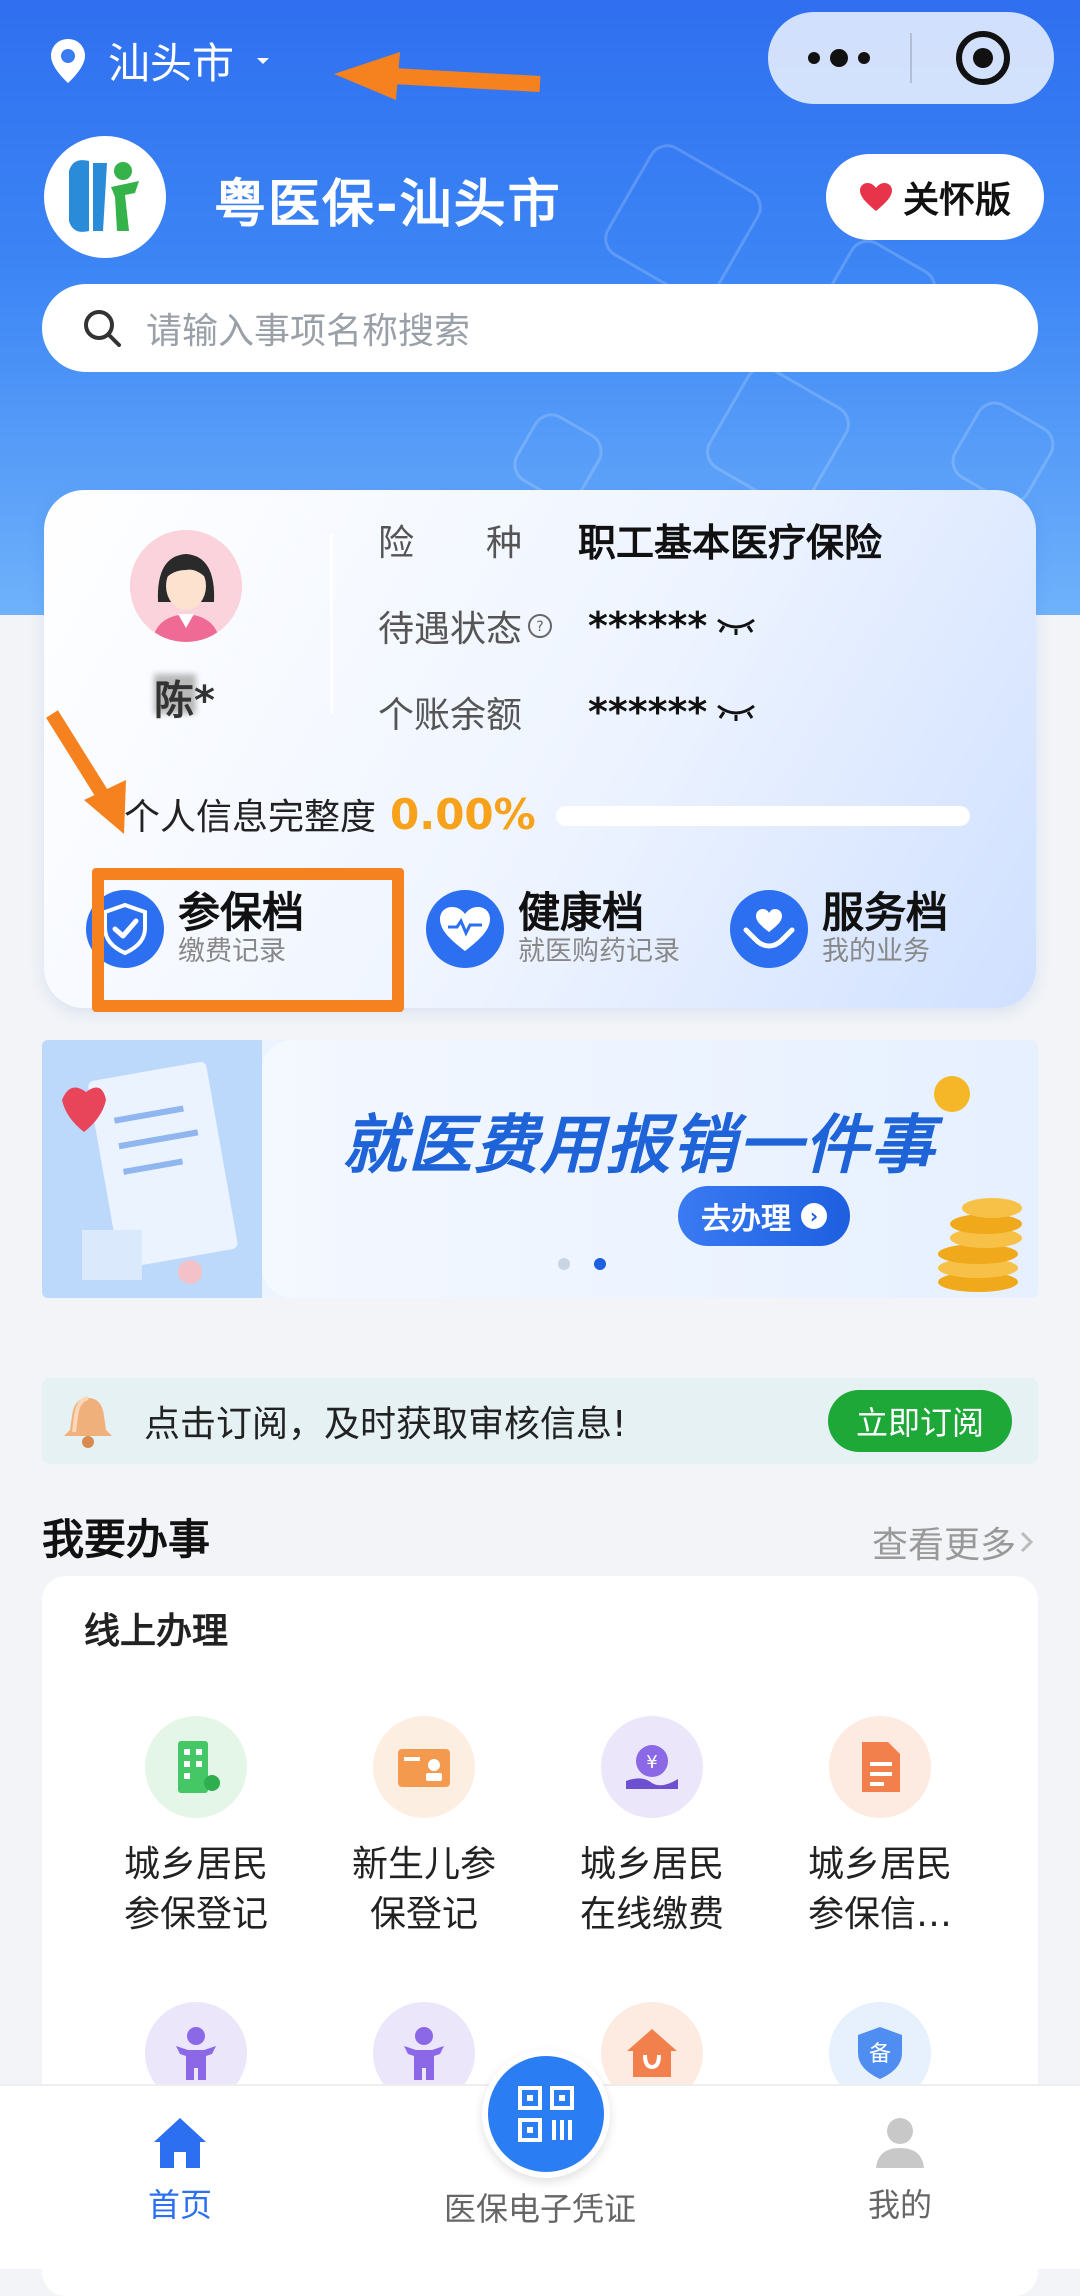  Describe the element at coordinates (152, 1169) in the screenshot. I see `banner-illustration` at that location.